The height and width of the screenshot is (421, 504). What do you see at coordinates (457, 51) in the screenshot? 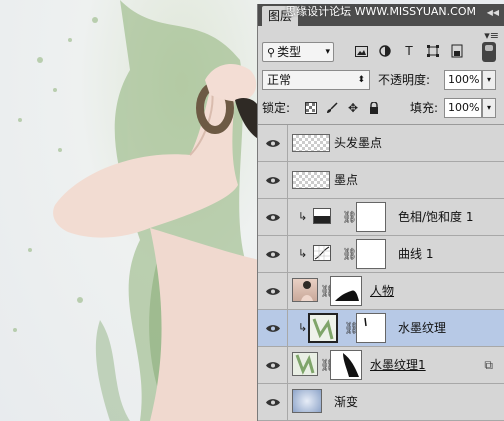
I see `smart-object-filter-icon` at bounding box center [457, 51].